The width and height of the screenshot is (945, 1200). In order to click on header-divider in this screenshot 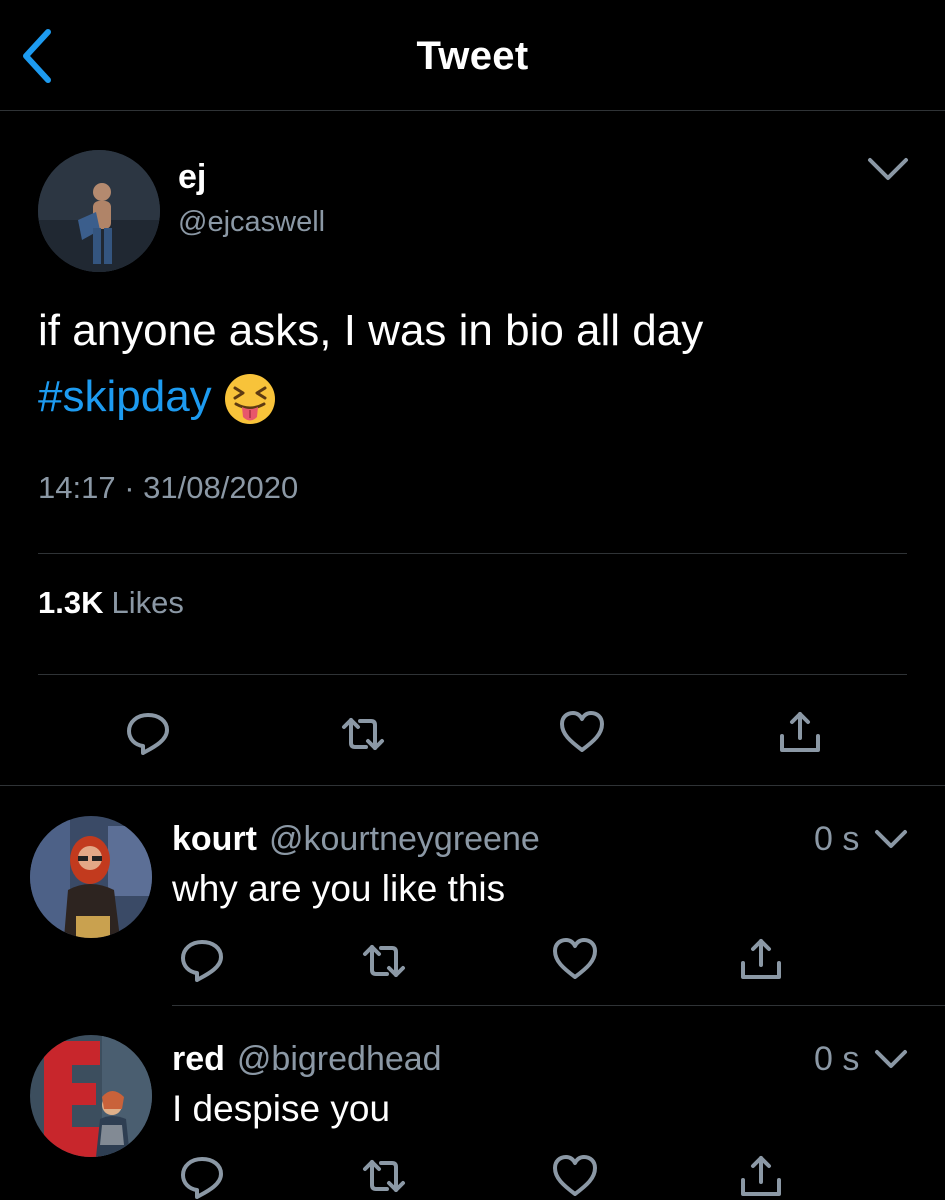, I will do `click(472, 110)`.